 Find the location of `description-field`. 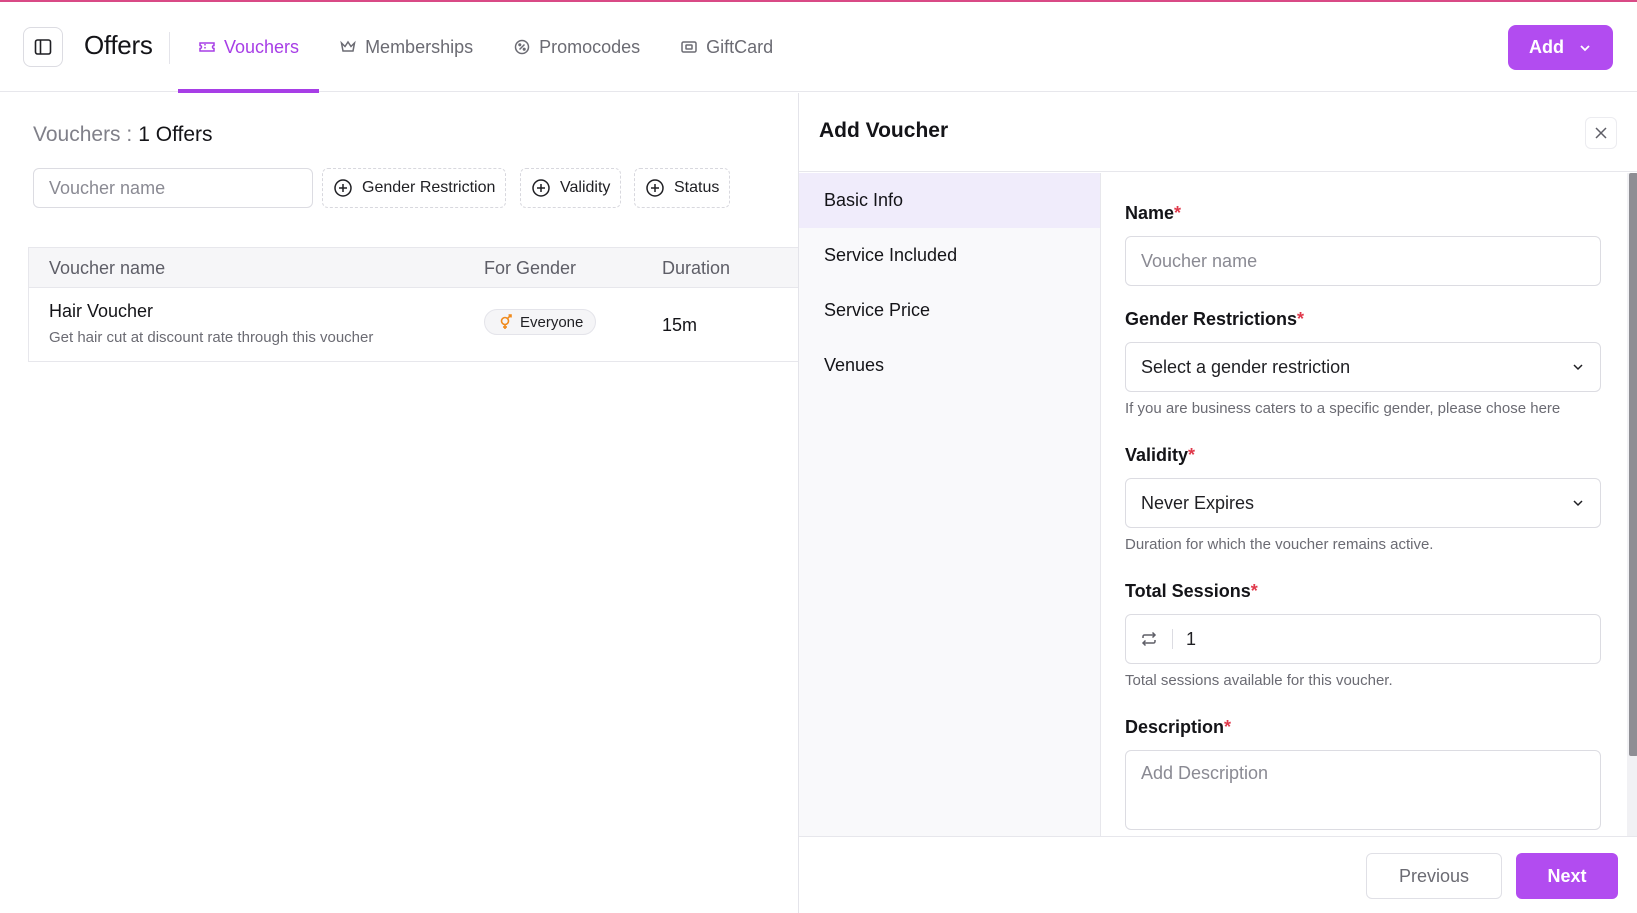

description-field is located at coordinates (1363, 790).